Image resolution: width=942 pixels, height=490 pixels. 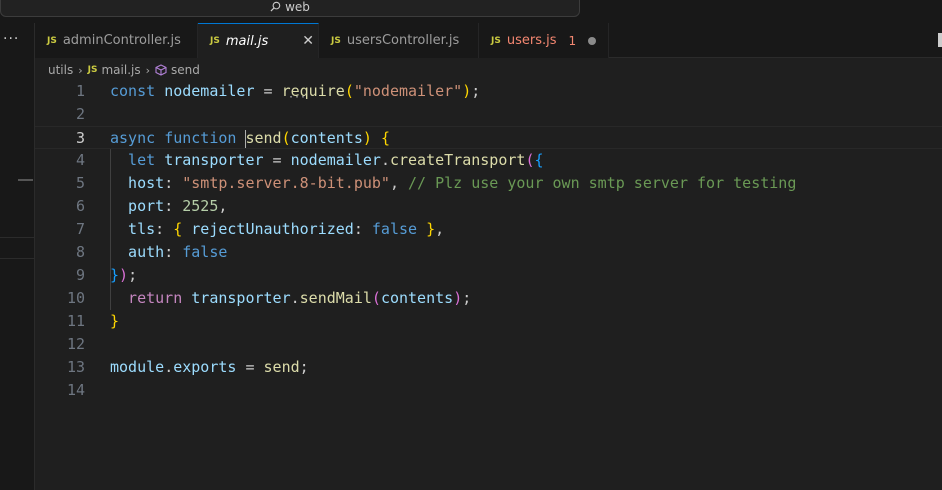 What do you see at coordinates (120, 70) in the screenshot?
I see `breadcrumb-file: mail.js` at bounding box center [120, 70].